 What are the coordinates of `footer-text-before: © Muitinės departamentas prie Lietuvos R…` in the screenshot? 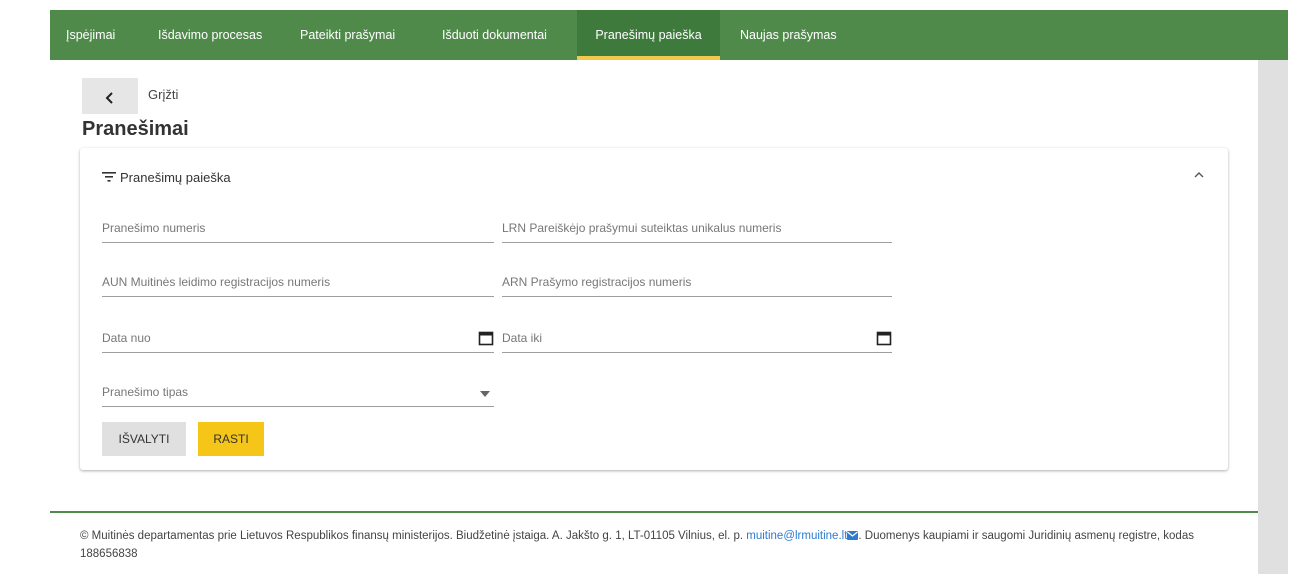 It's located at (413, 536).